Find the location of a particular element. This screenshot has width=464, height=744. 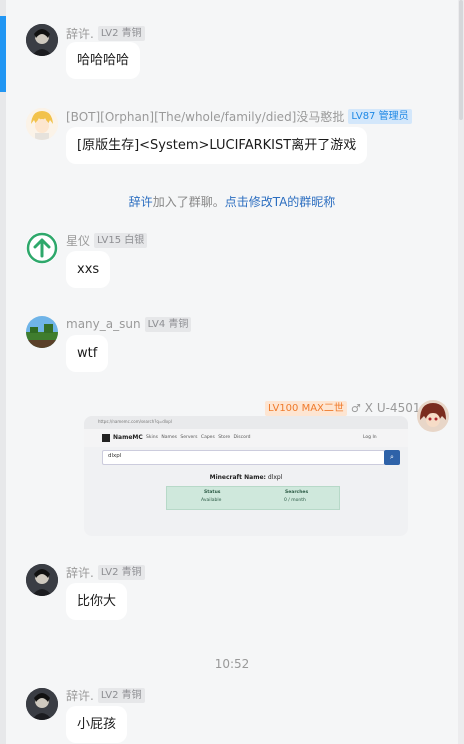

message-bubble: 哈哈哈哈 is located at coordinates (103, 60).